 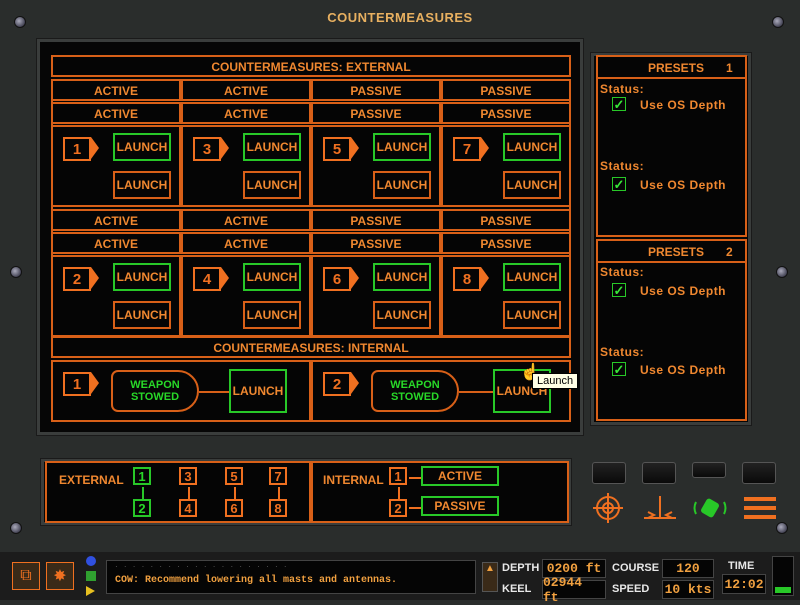 What do you see at coordinates (272, 315) in the screenshot?
I see `launch-button-secondary-1-2: LAUNCH` at bounding box center [272, 315].